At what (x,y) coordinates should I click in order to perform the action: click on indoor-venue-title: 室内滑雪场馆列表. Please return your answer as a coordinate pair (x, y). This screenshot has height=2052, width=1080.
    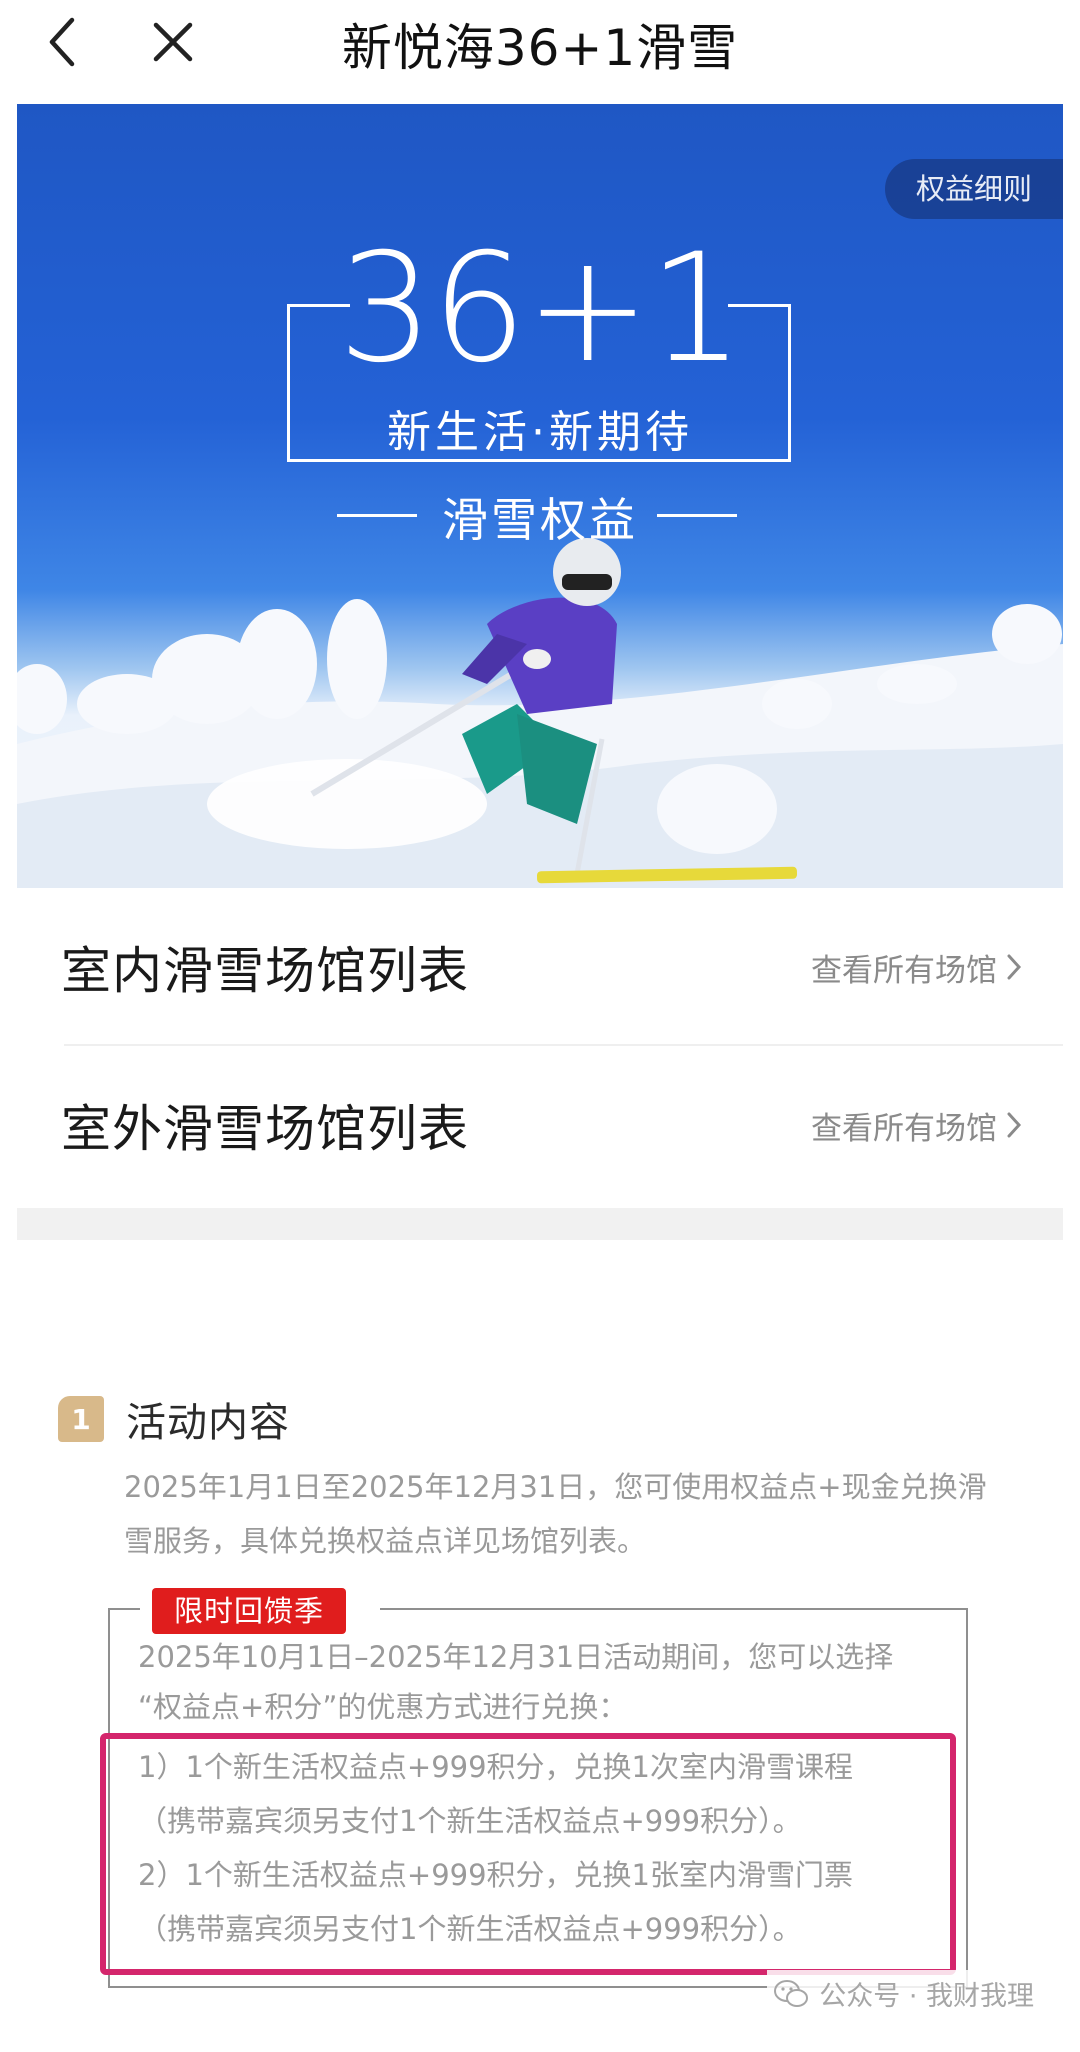
    Looking at the image, I should click on (265, 971).